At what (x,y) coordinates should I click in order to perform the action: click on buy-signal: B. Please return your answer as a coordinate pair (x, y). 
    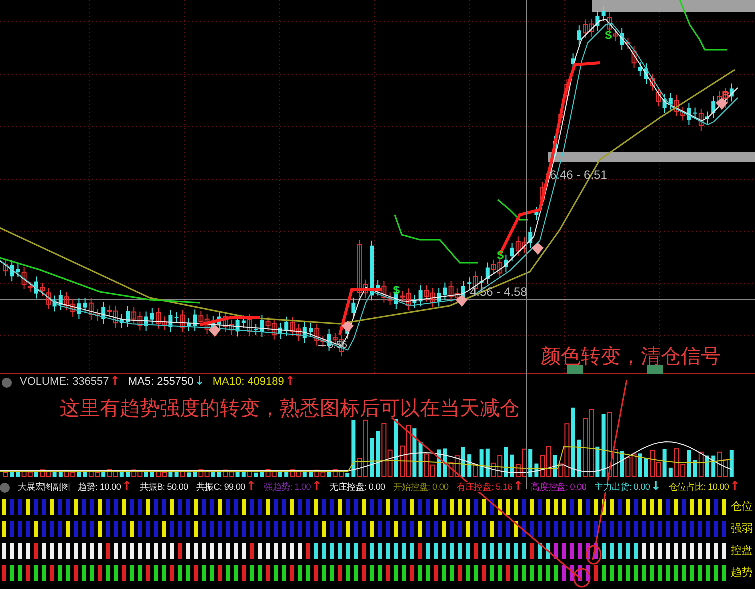
    Looking at the image, I should click on (726, 96).